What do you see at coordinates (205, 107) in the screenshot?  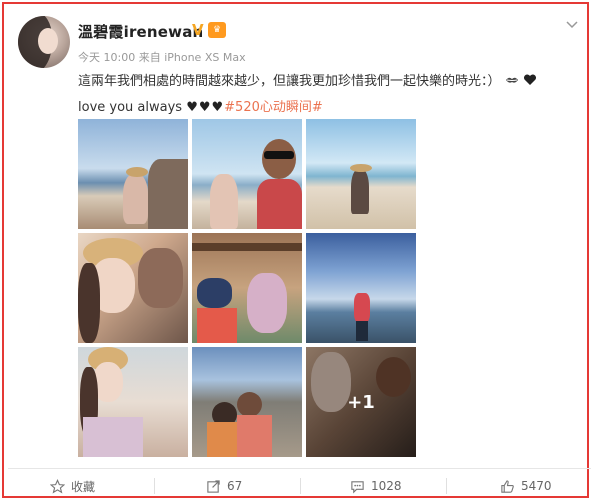 I see `hearts: ♥♥♥` at bounding box center [205, 107].